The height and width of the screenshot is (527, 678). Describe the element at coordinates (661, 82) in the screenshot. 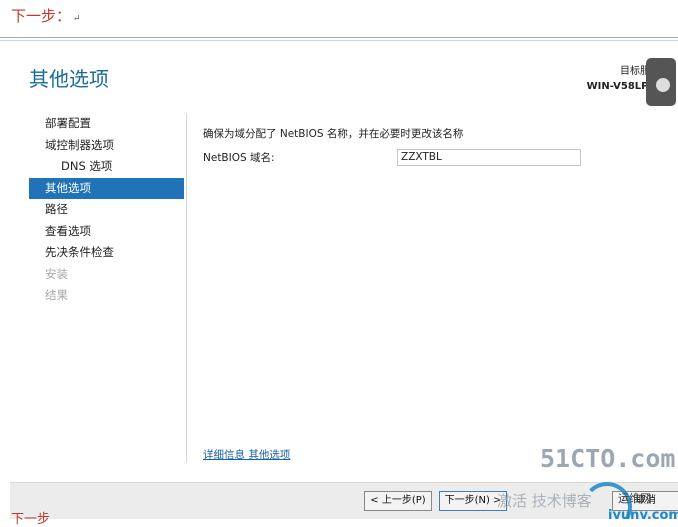

I see `overlay-scroll-icon` at that location.